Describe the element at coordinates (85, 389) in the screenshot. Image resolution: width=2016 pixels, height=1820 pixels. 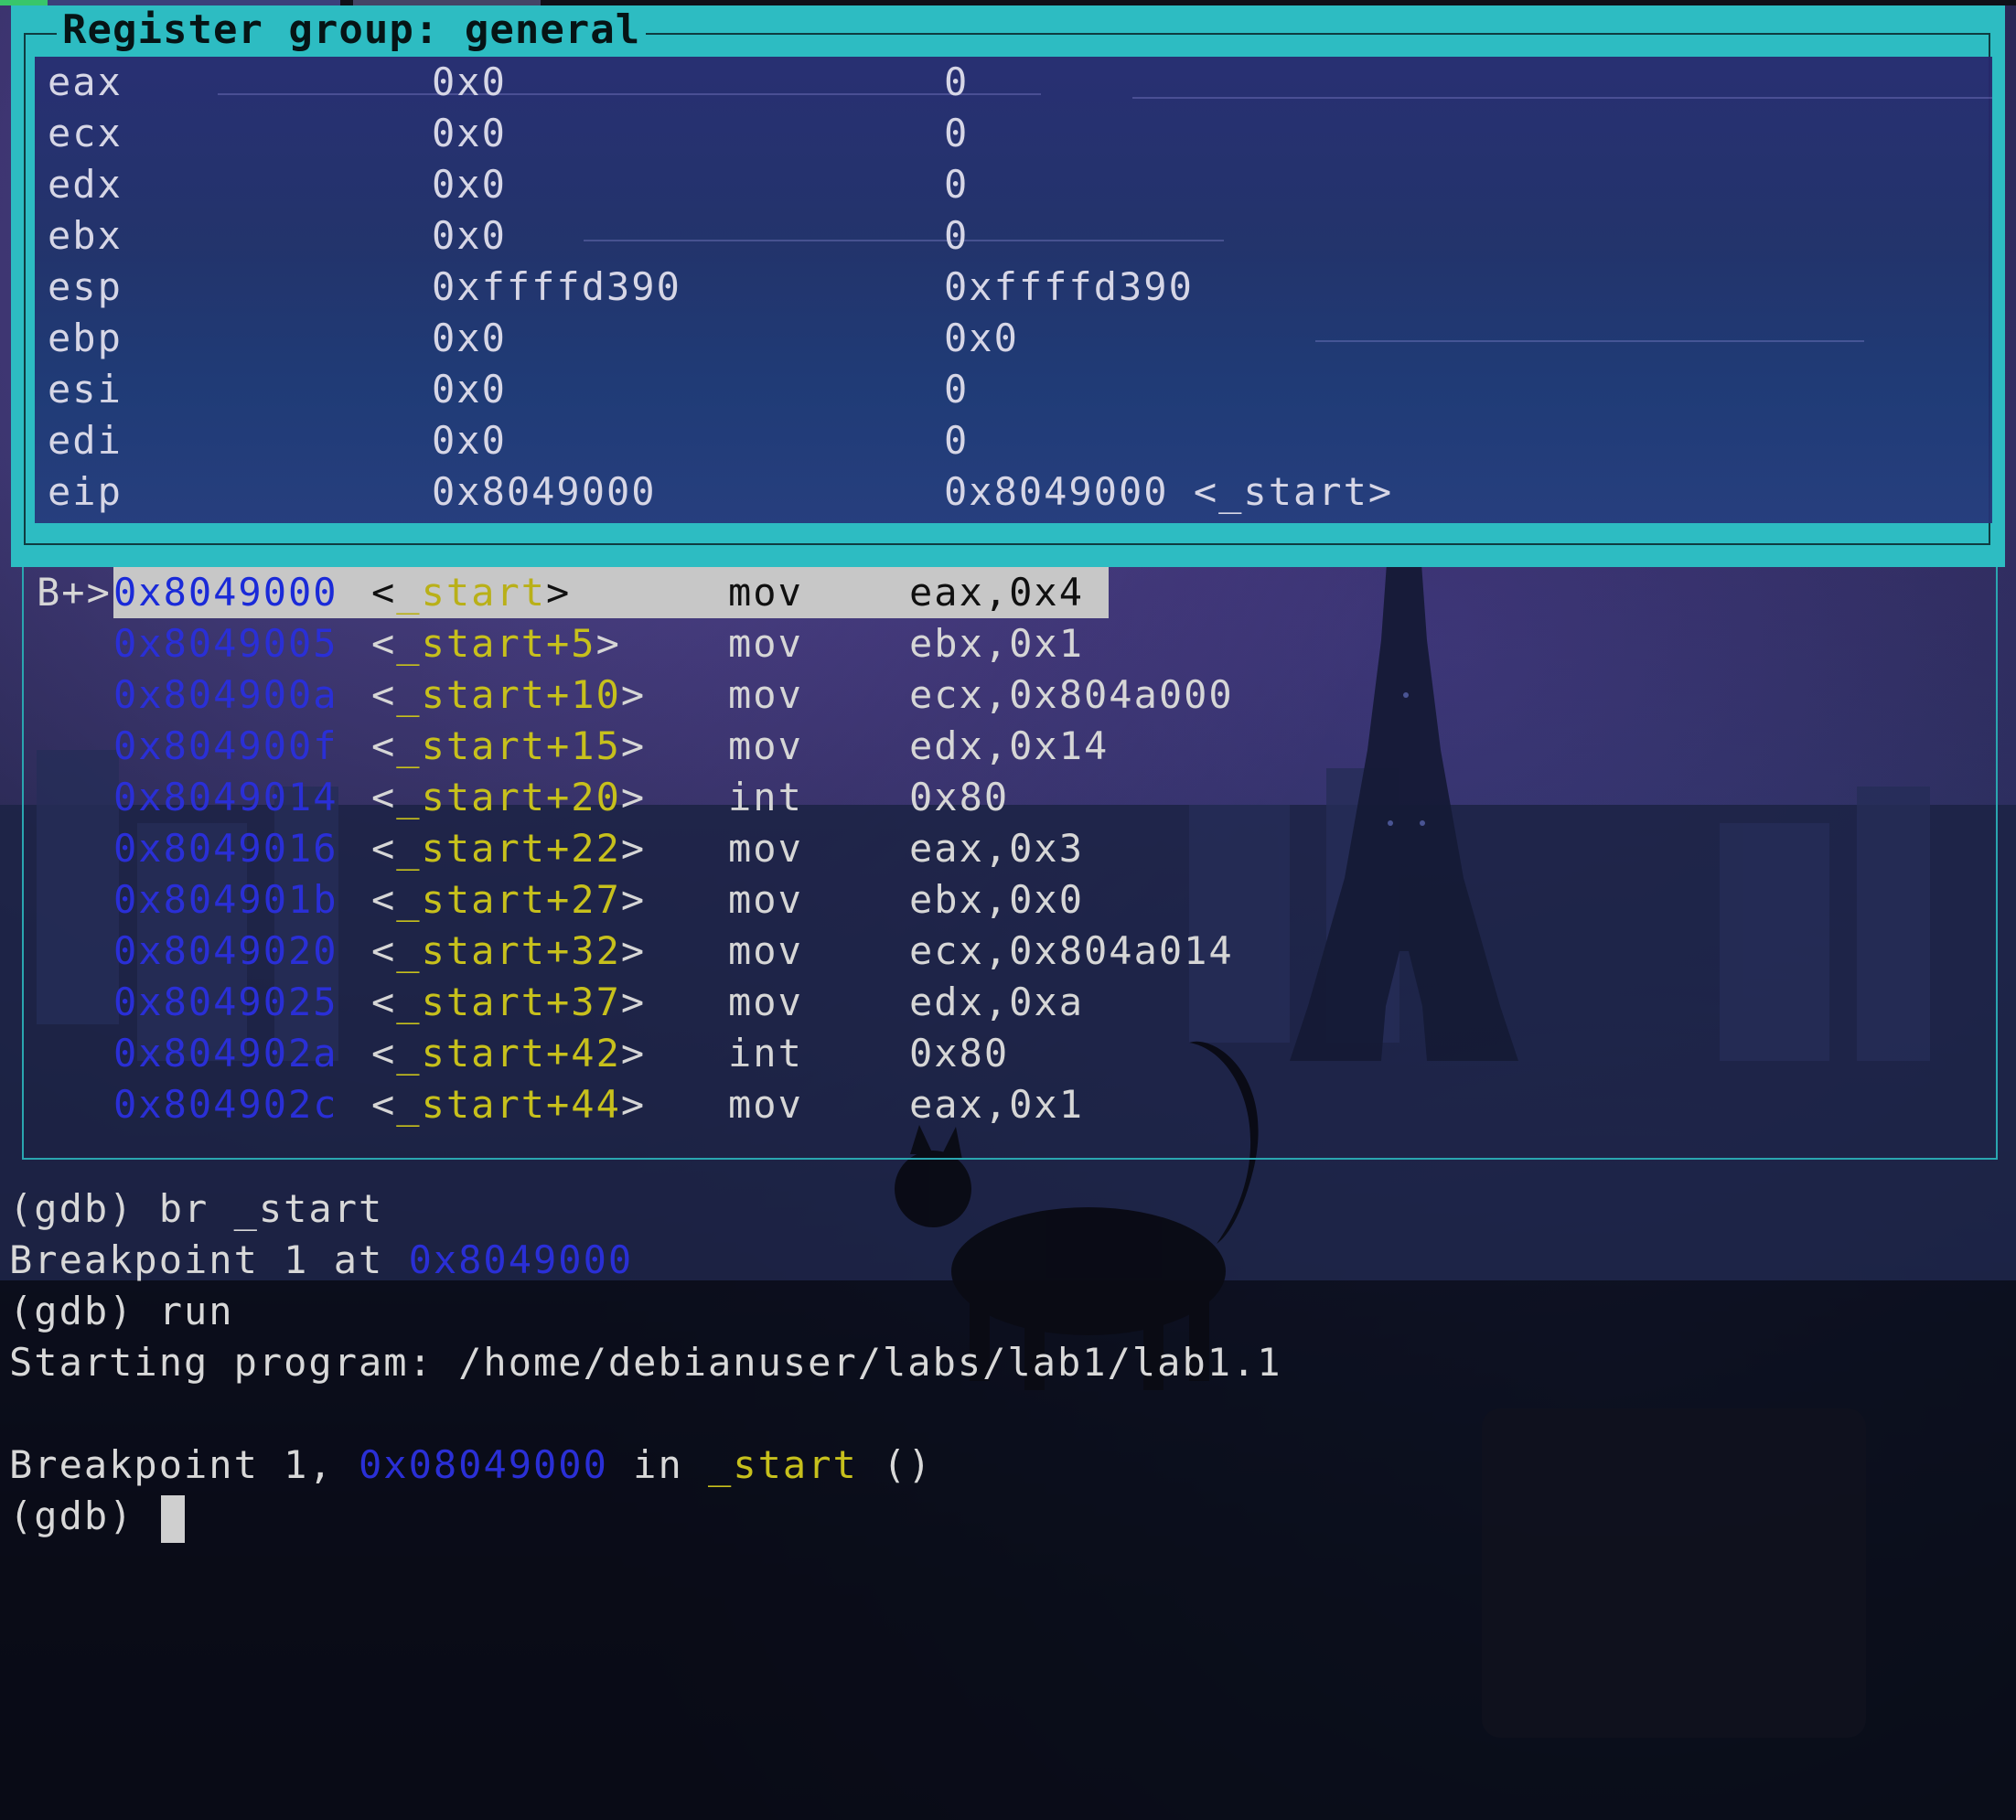
I see `register-name: esi` at that location.